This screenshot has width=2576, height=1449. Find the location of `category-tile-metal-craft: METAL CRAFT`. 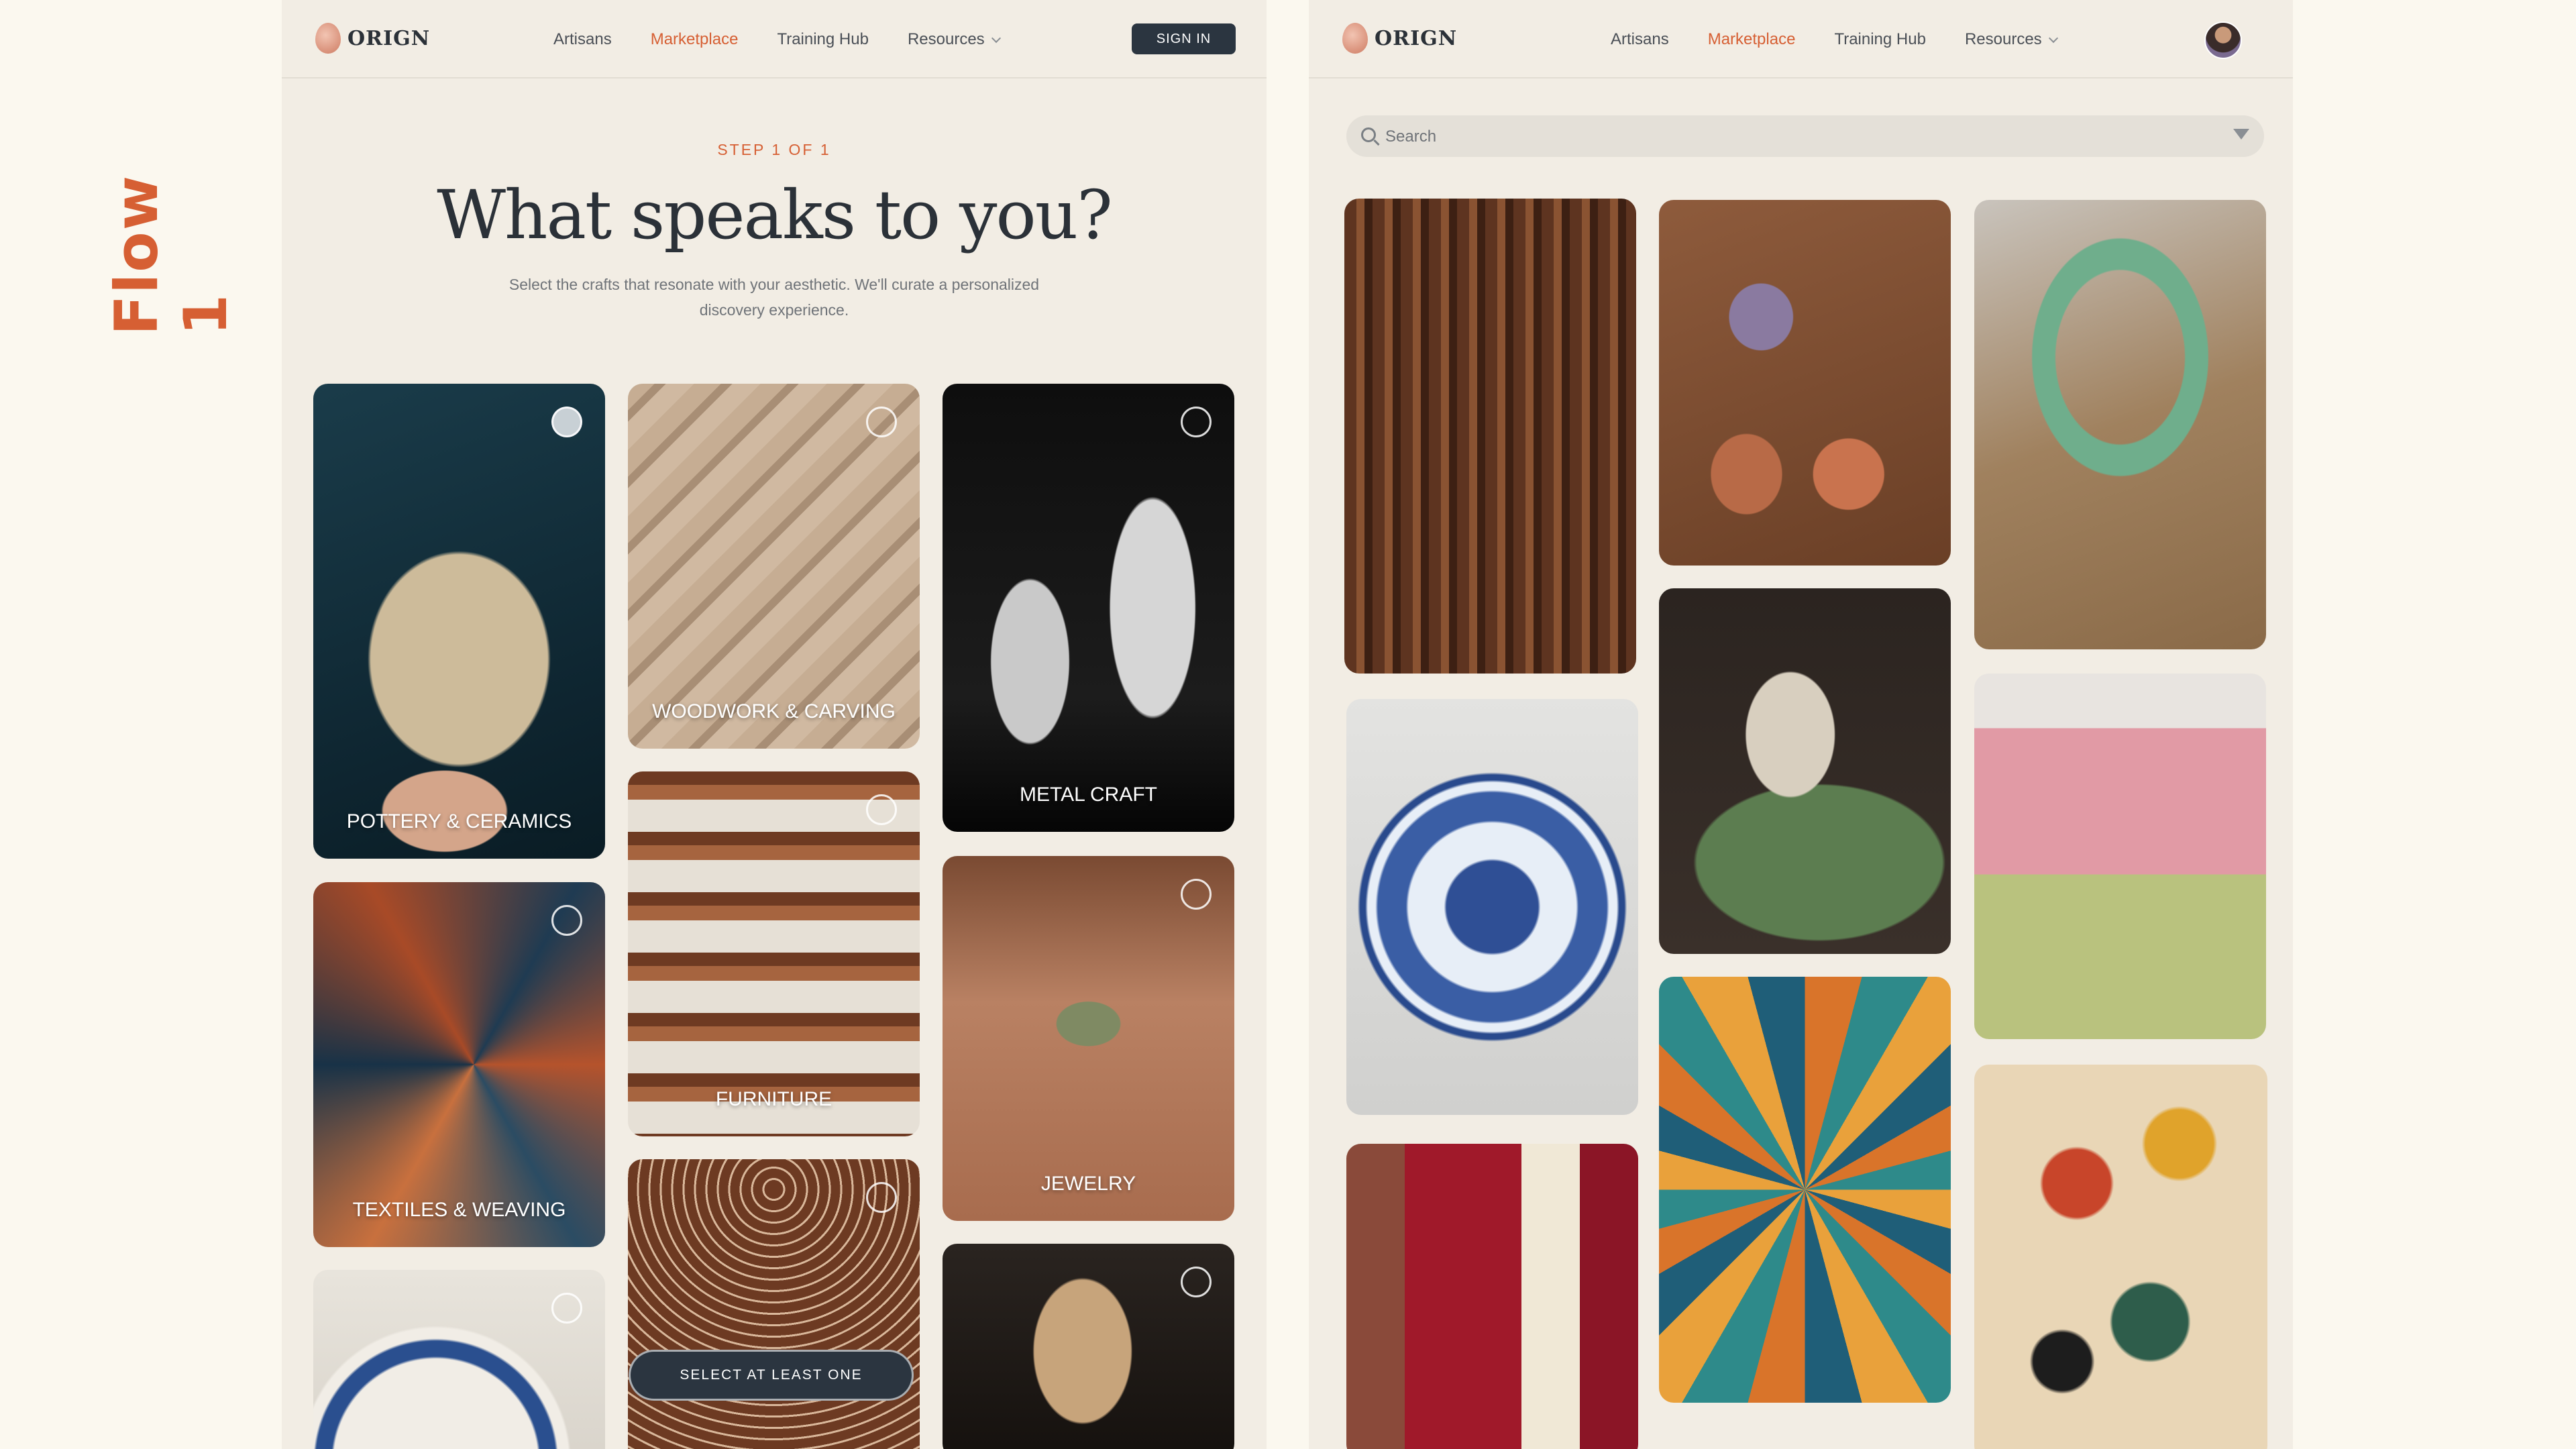

category-tile-metal-craft: METAL CRAFT is located at coordinates (1088, 608).